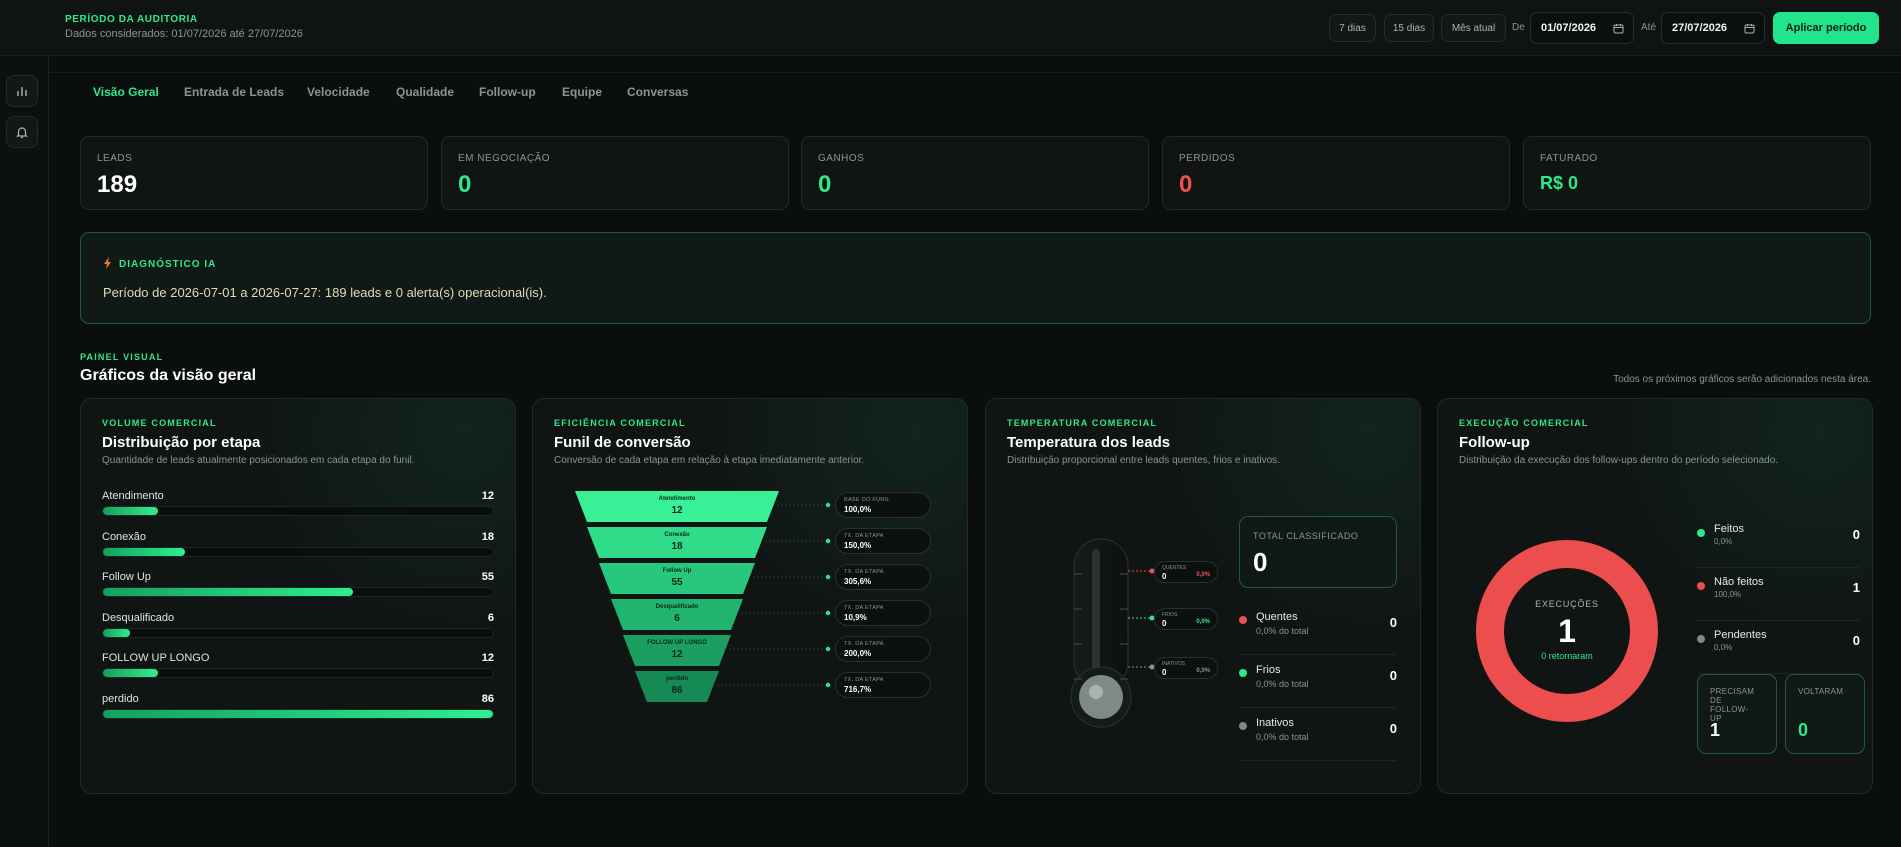  Describe the element at coordinates (677, 679) in the screenshot. I see `funnel-stage-name: perdido` at that location.